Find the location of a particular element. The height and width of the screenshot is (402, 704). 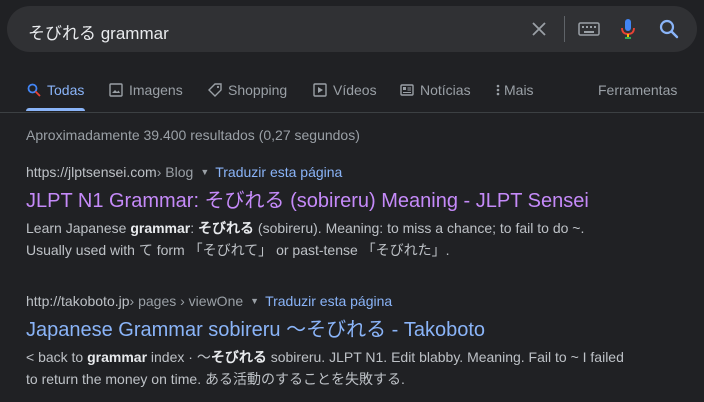

tab-label: Imagens is located at coordinates (156, 90).